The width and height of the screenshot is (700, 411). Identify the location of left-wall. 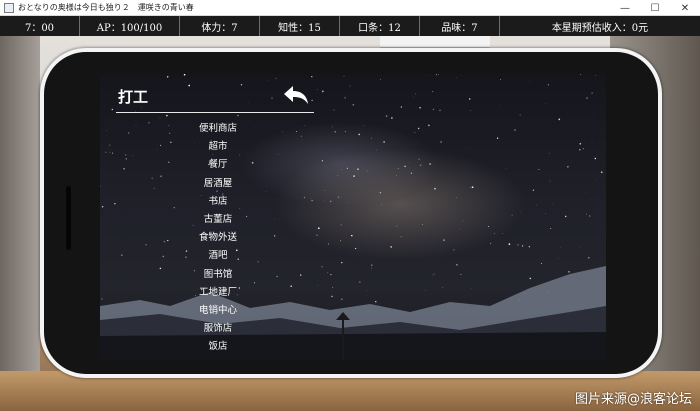
(20, 223).